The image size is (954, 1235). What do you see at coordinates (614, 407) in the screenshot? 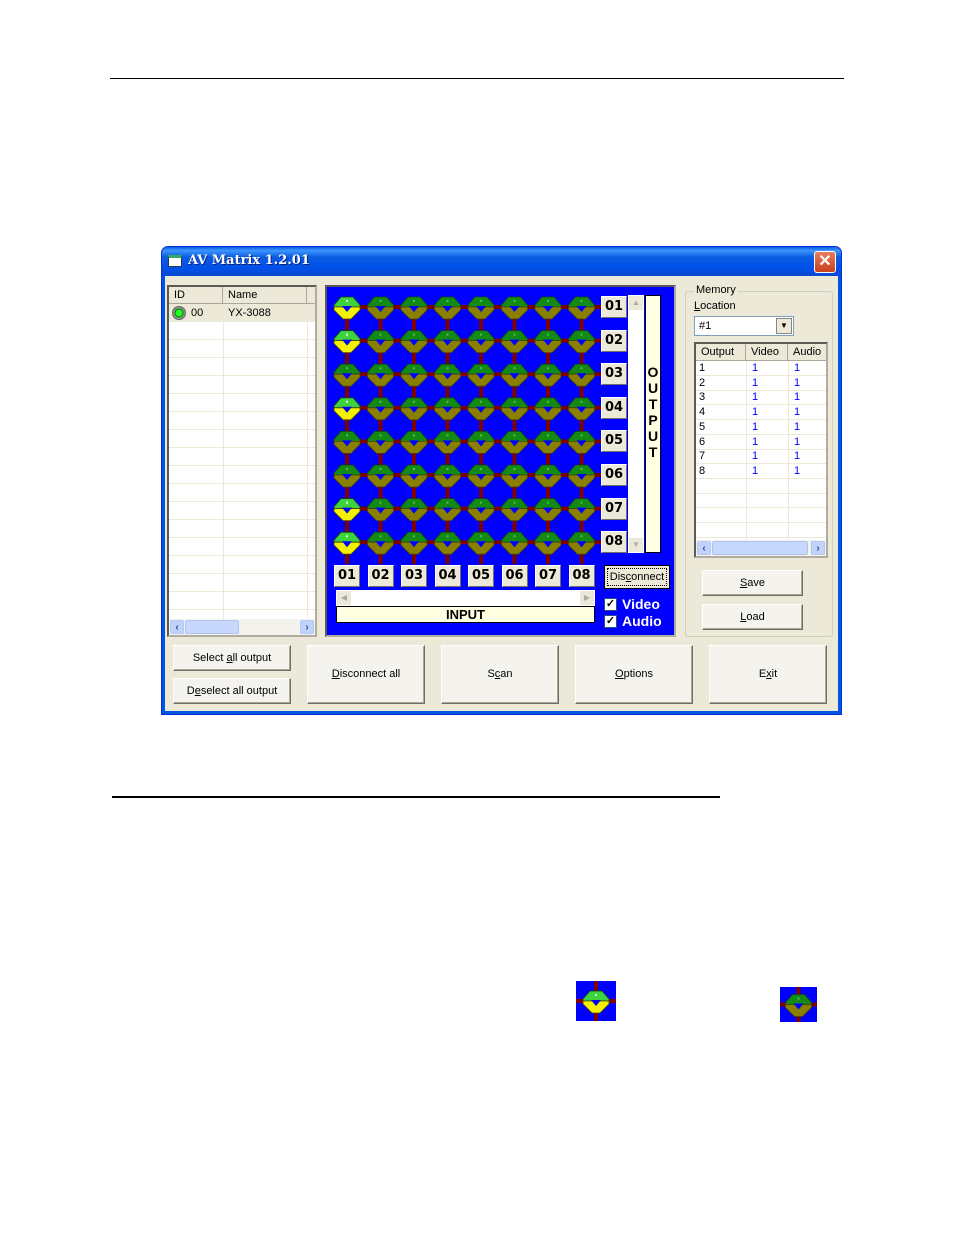
I see `output-button-04: 04` at bounding box center [614, 407].